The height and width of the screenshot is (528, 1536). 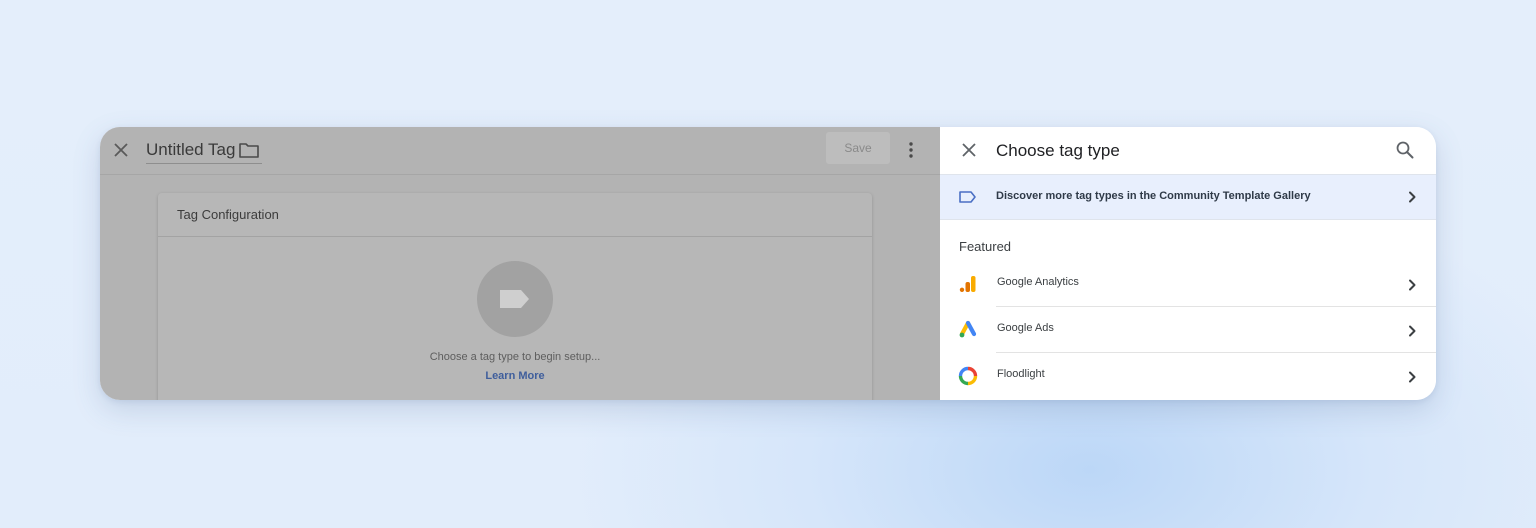 I want to click on tag-name-input: Untitled Tag, so click(x=190, y=150).